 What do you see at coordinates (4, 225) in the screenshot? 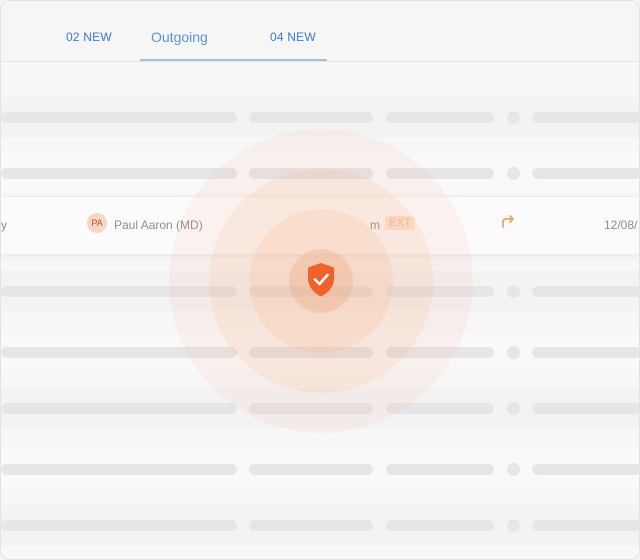
I see `subject-text: y` at bounding box center [4, 225].